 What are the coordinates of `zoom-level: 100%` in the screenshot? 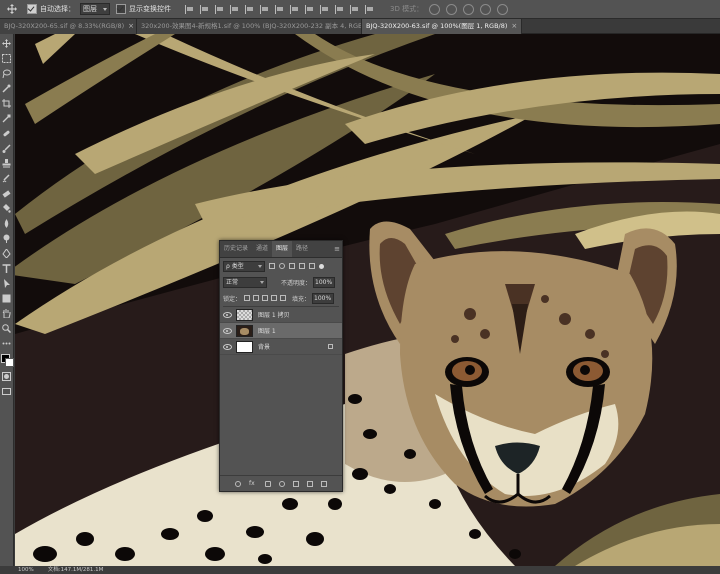 It's located at (26, 570).